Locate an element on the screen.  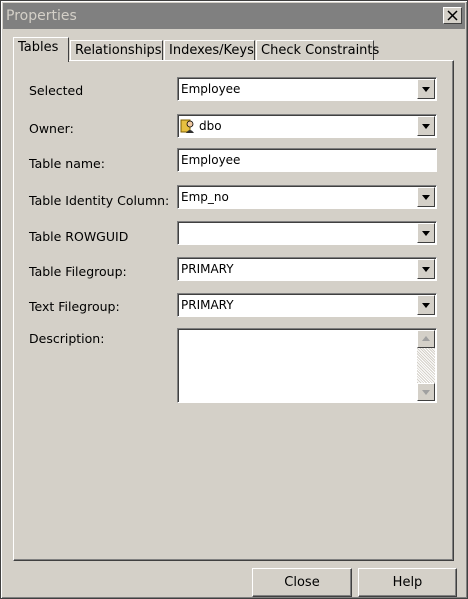
tab-tables: Tables is located at coordinates (41, 49).